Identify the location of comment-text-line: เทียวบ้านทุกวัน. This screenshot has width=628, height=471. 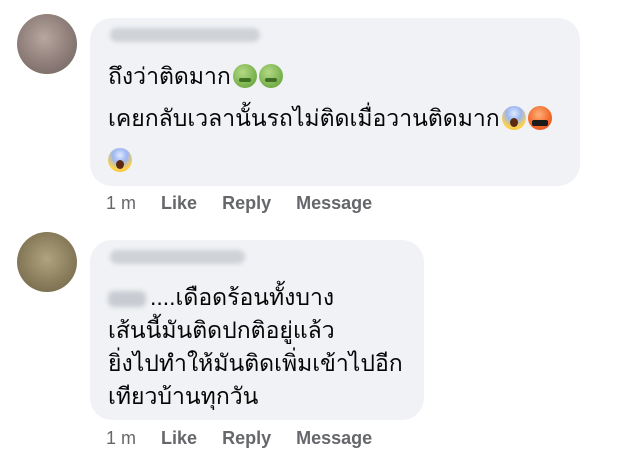
(183, 396).